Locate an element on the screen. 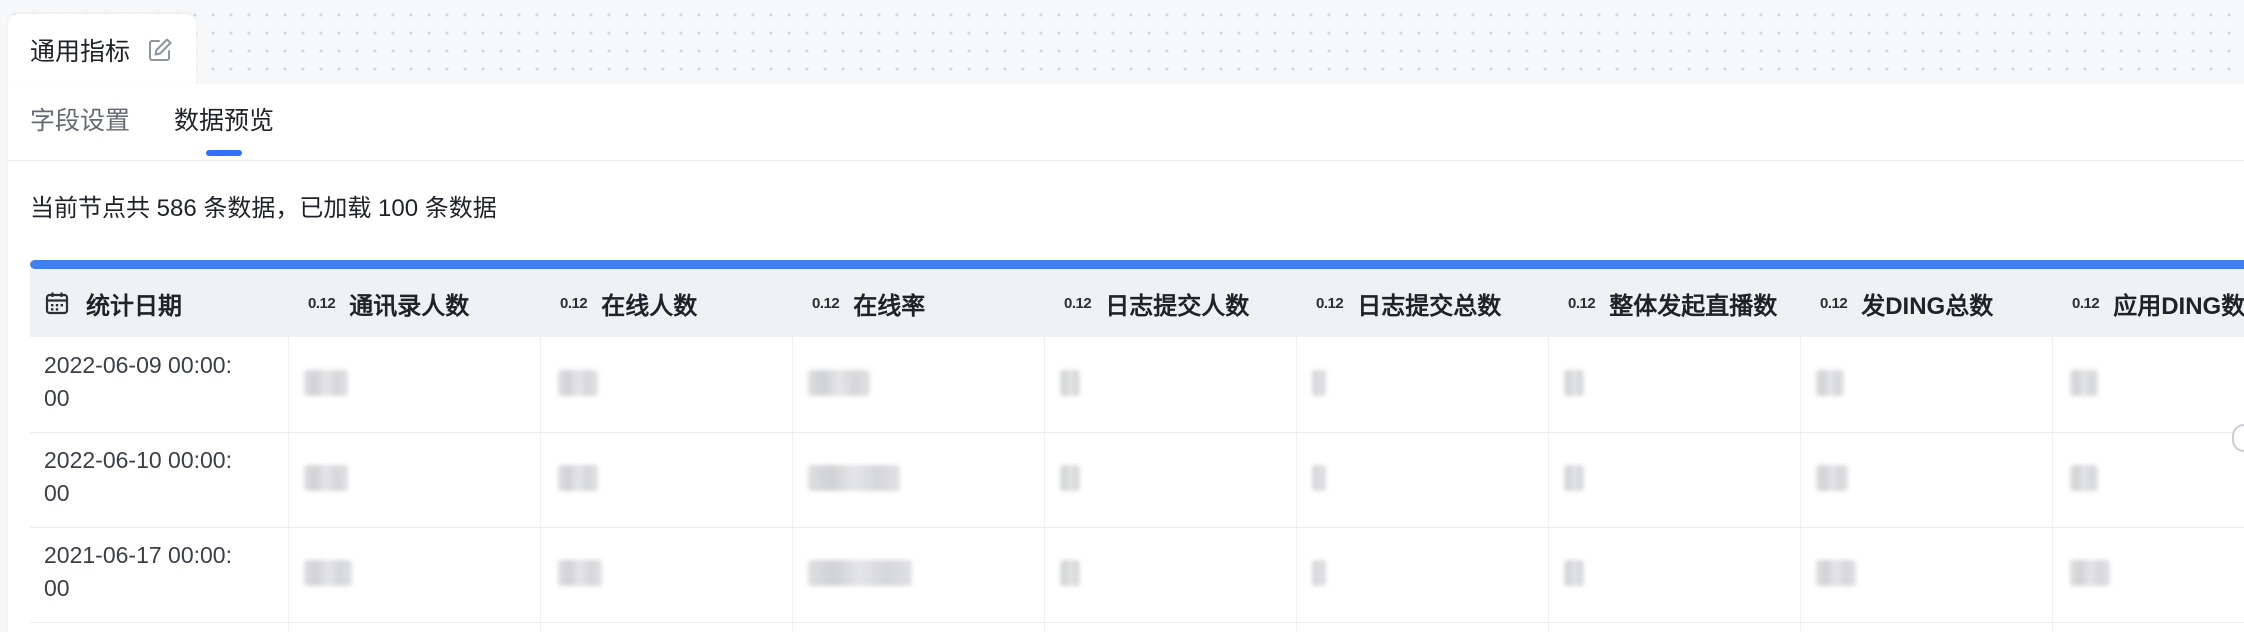 Image resolution: width=2244 pixels, height=632 pixels. column-header-date: 统计日期 is located at coordinates (113, 303).